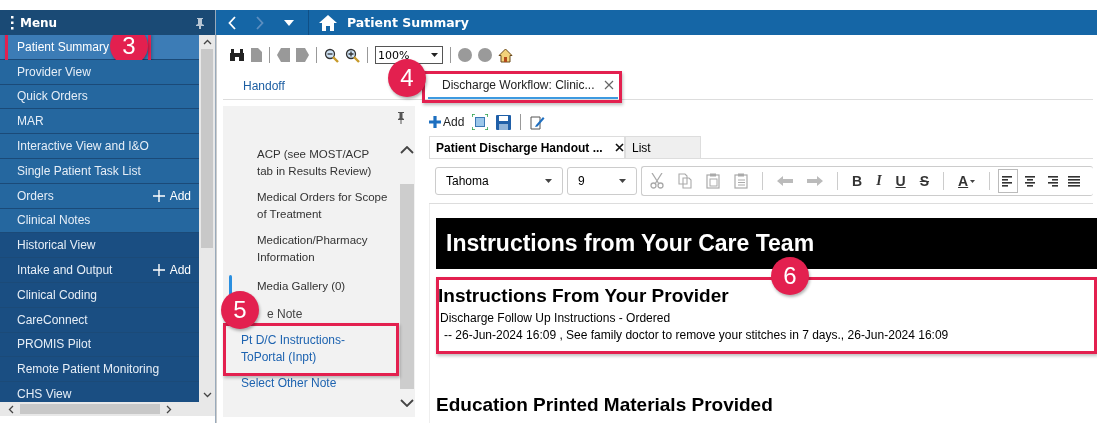 The image size is (1097, 423). Describe the element at coordinates (619, 147) in the screenshot. I see `close-icon` at that location.